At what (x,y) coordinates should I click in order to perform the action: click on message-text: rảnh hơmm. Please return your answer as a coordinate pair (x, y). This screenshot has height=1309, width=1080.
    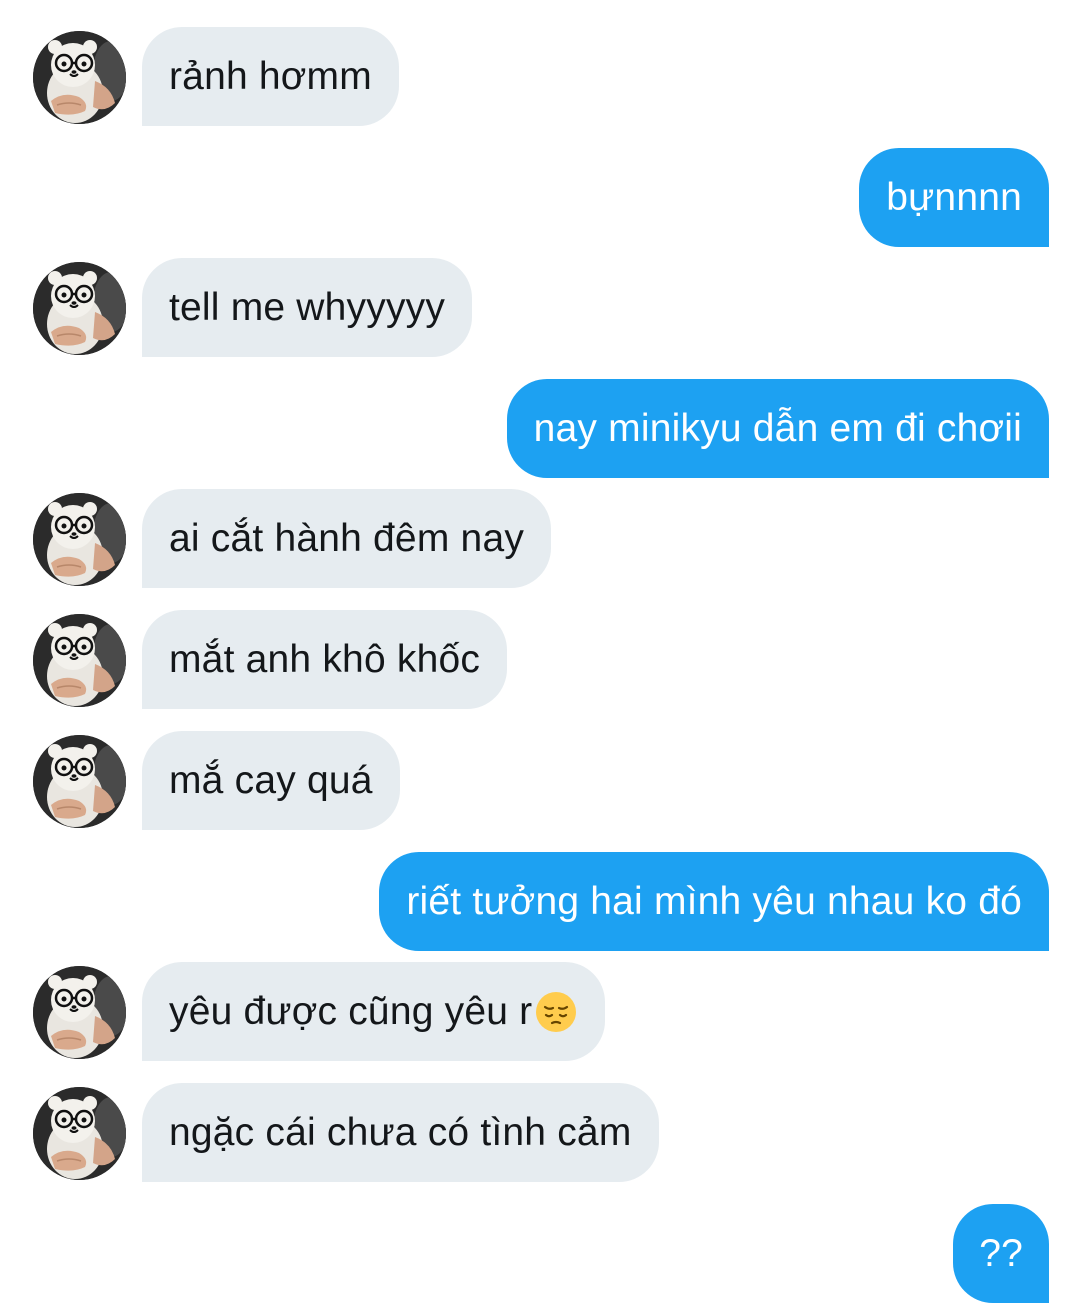
    Looking at the image, I should click on (270, 76).